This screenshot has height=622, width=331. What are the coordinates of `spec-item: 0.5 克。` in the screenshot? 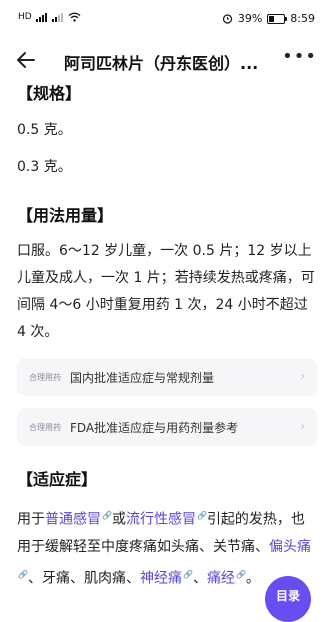 It's located at (44, 130).